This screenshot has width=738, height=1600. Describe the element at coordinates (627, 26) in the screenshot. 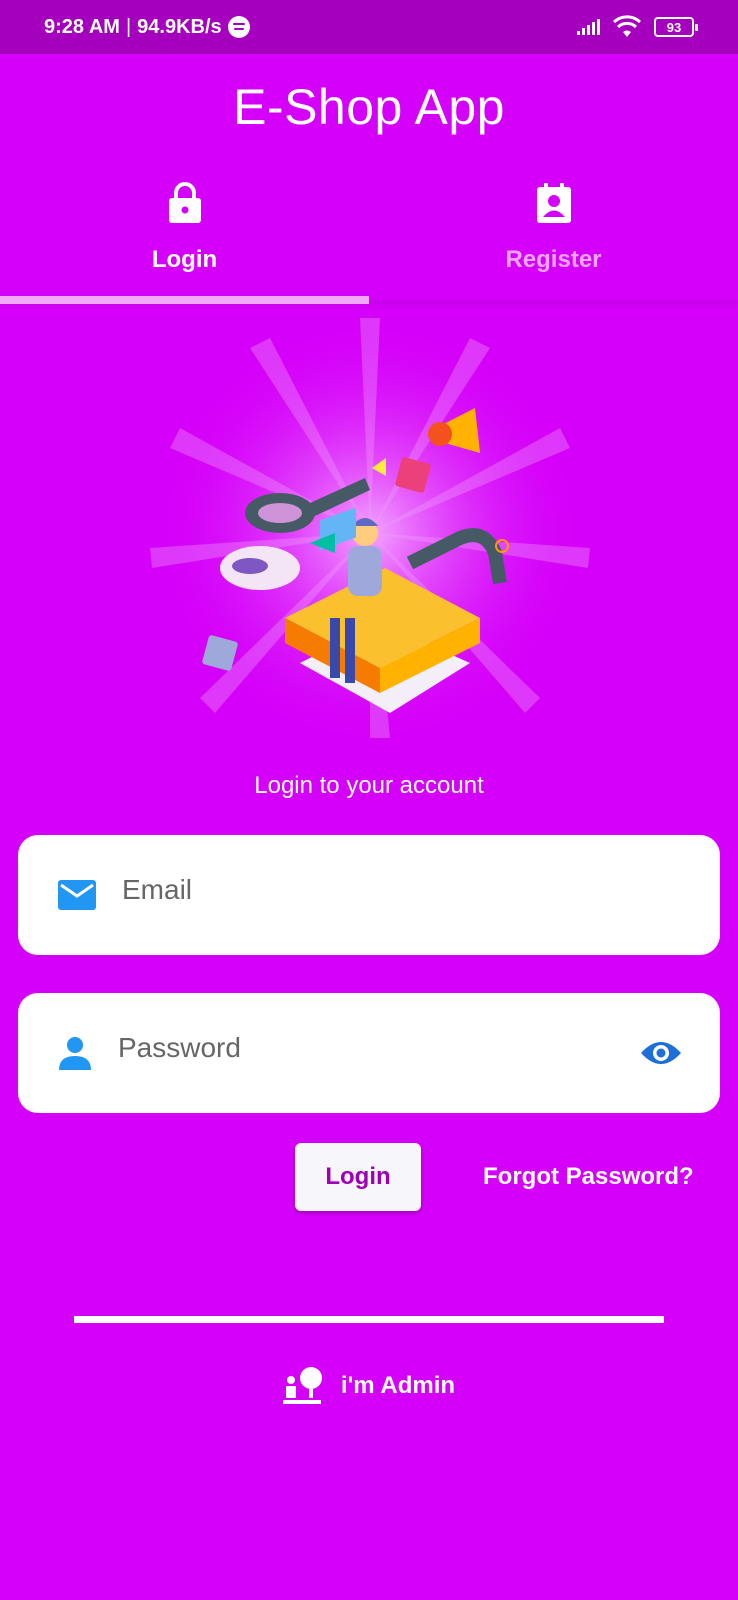

I see `wifi-icon` at that location.